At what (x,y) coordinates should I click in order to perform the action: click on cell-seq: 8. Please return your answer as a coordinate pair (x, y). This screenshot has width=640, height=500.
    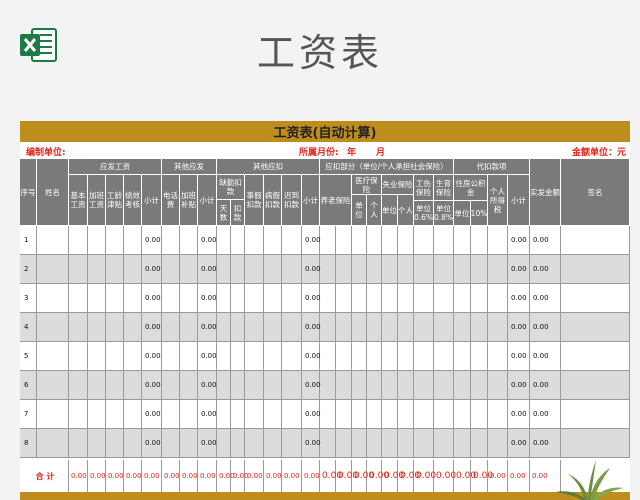
    Looking at the image, I should click on (28, 443).